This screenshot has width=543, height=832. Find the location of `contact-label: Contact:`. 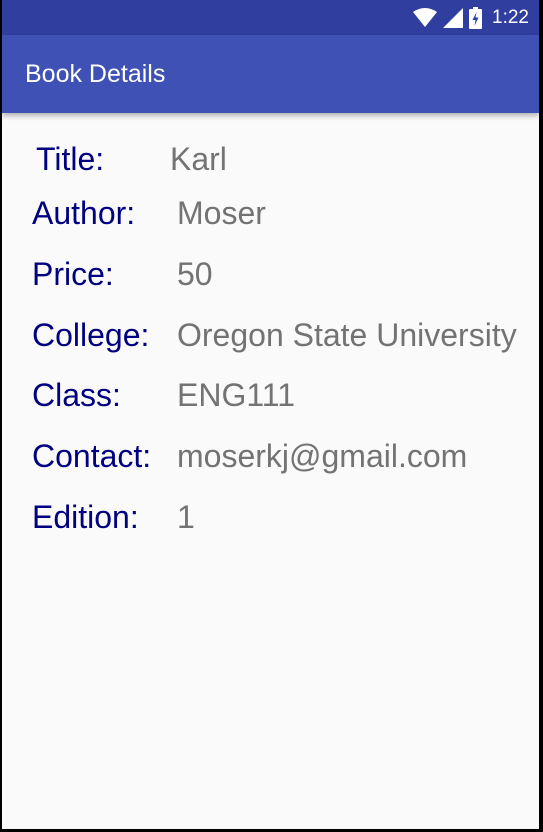

contact-label: Contact: is located at coordinates (92, 456).